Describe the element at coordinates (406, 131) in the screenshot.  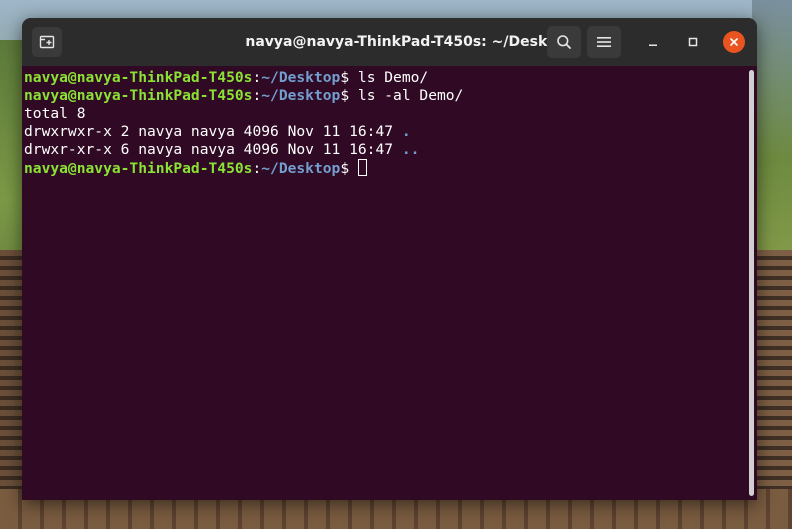
I see `directory-name: .` at that location.